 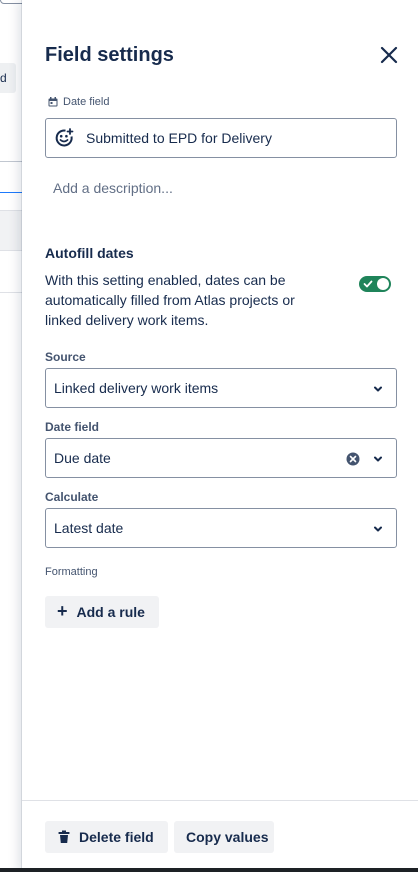 What do you see at coordinates (65, 357) in the screenshot?
I see `source-label: Source` at bounding box center [65, 357].